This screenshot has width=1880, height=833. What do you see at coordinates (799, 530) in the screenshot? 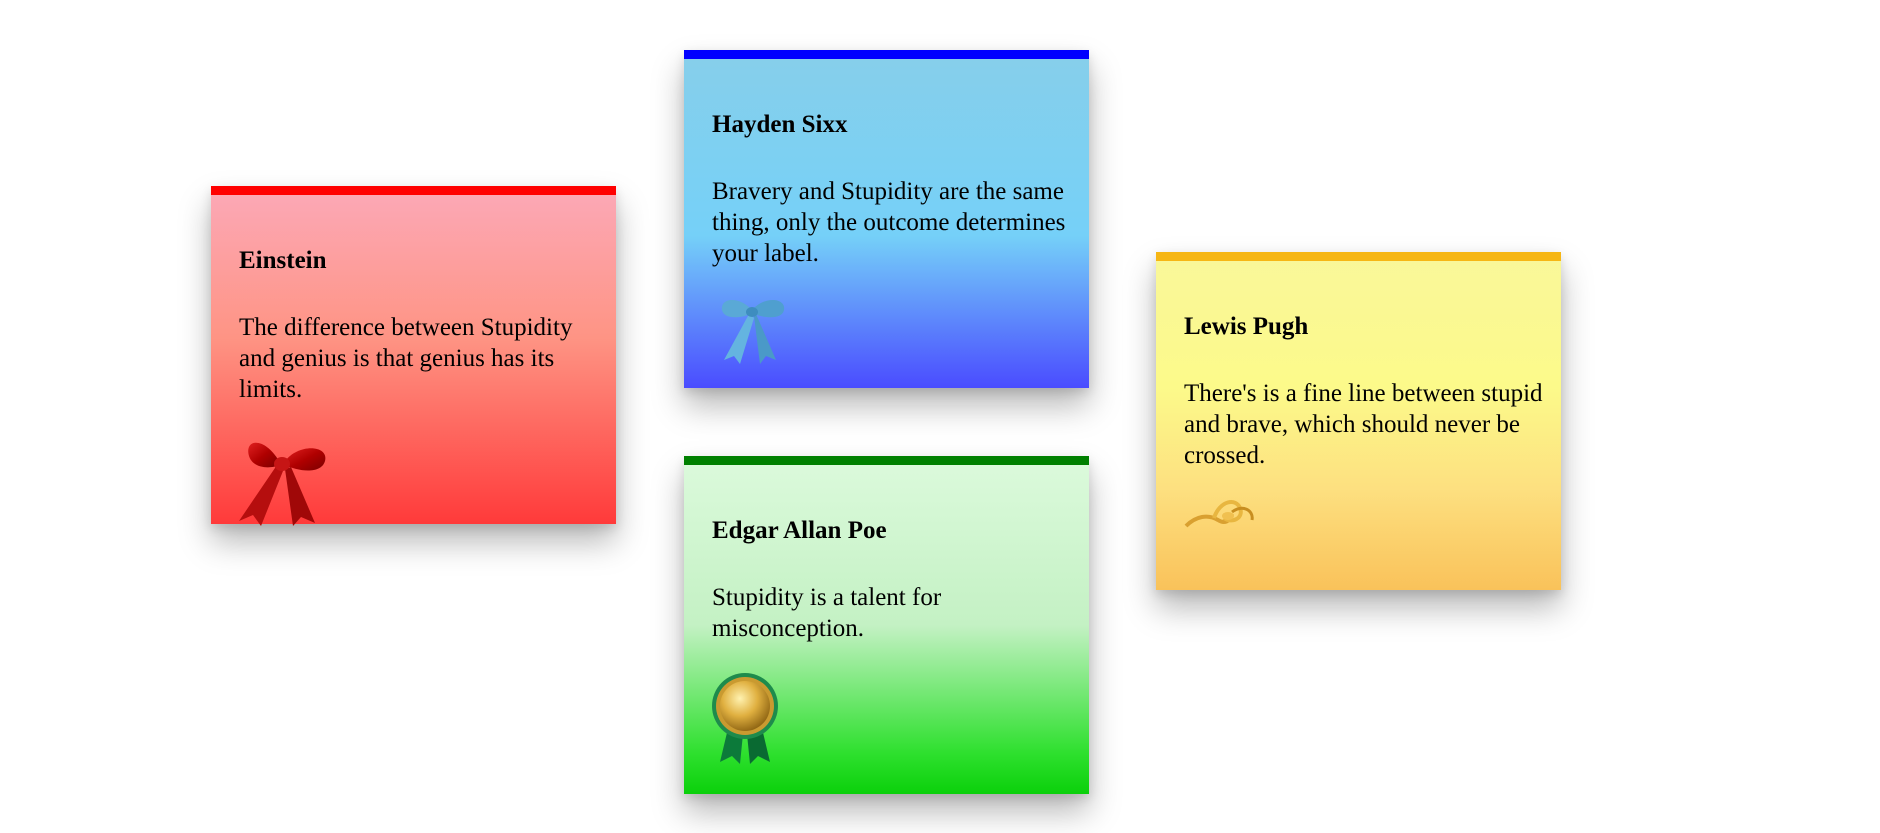
I see `card-author: Edgar Allan Poe` at bounding box center [799, 530].